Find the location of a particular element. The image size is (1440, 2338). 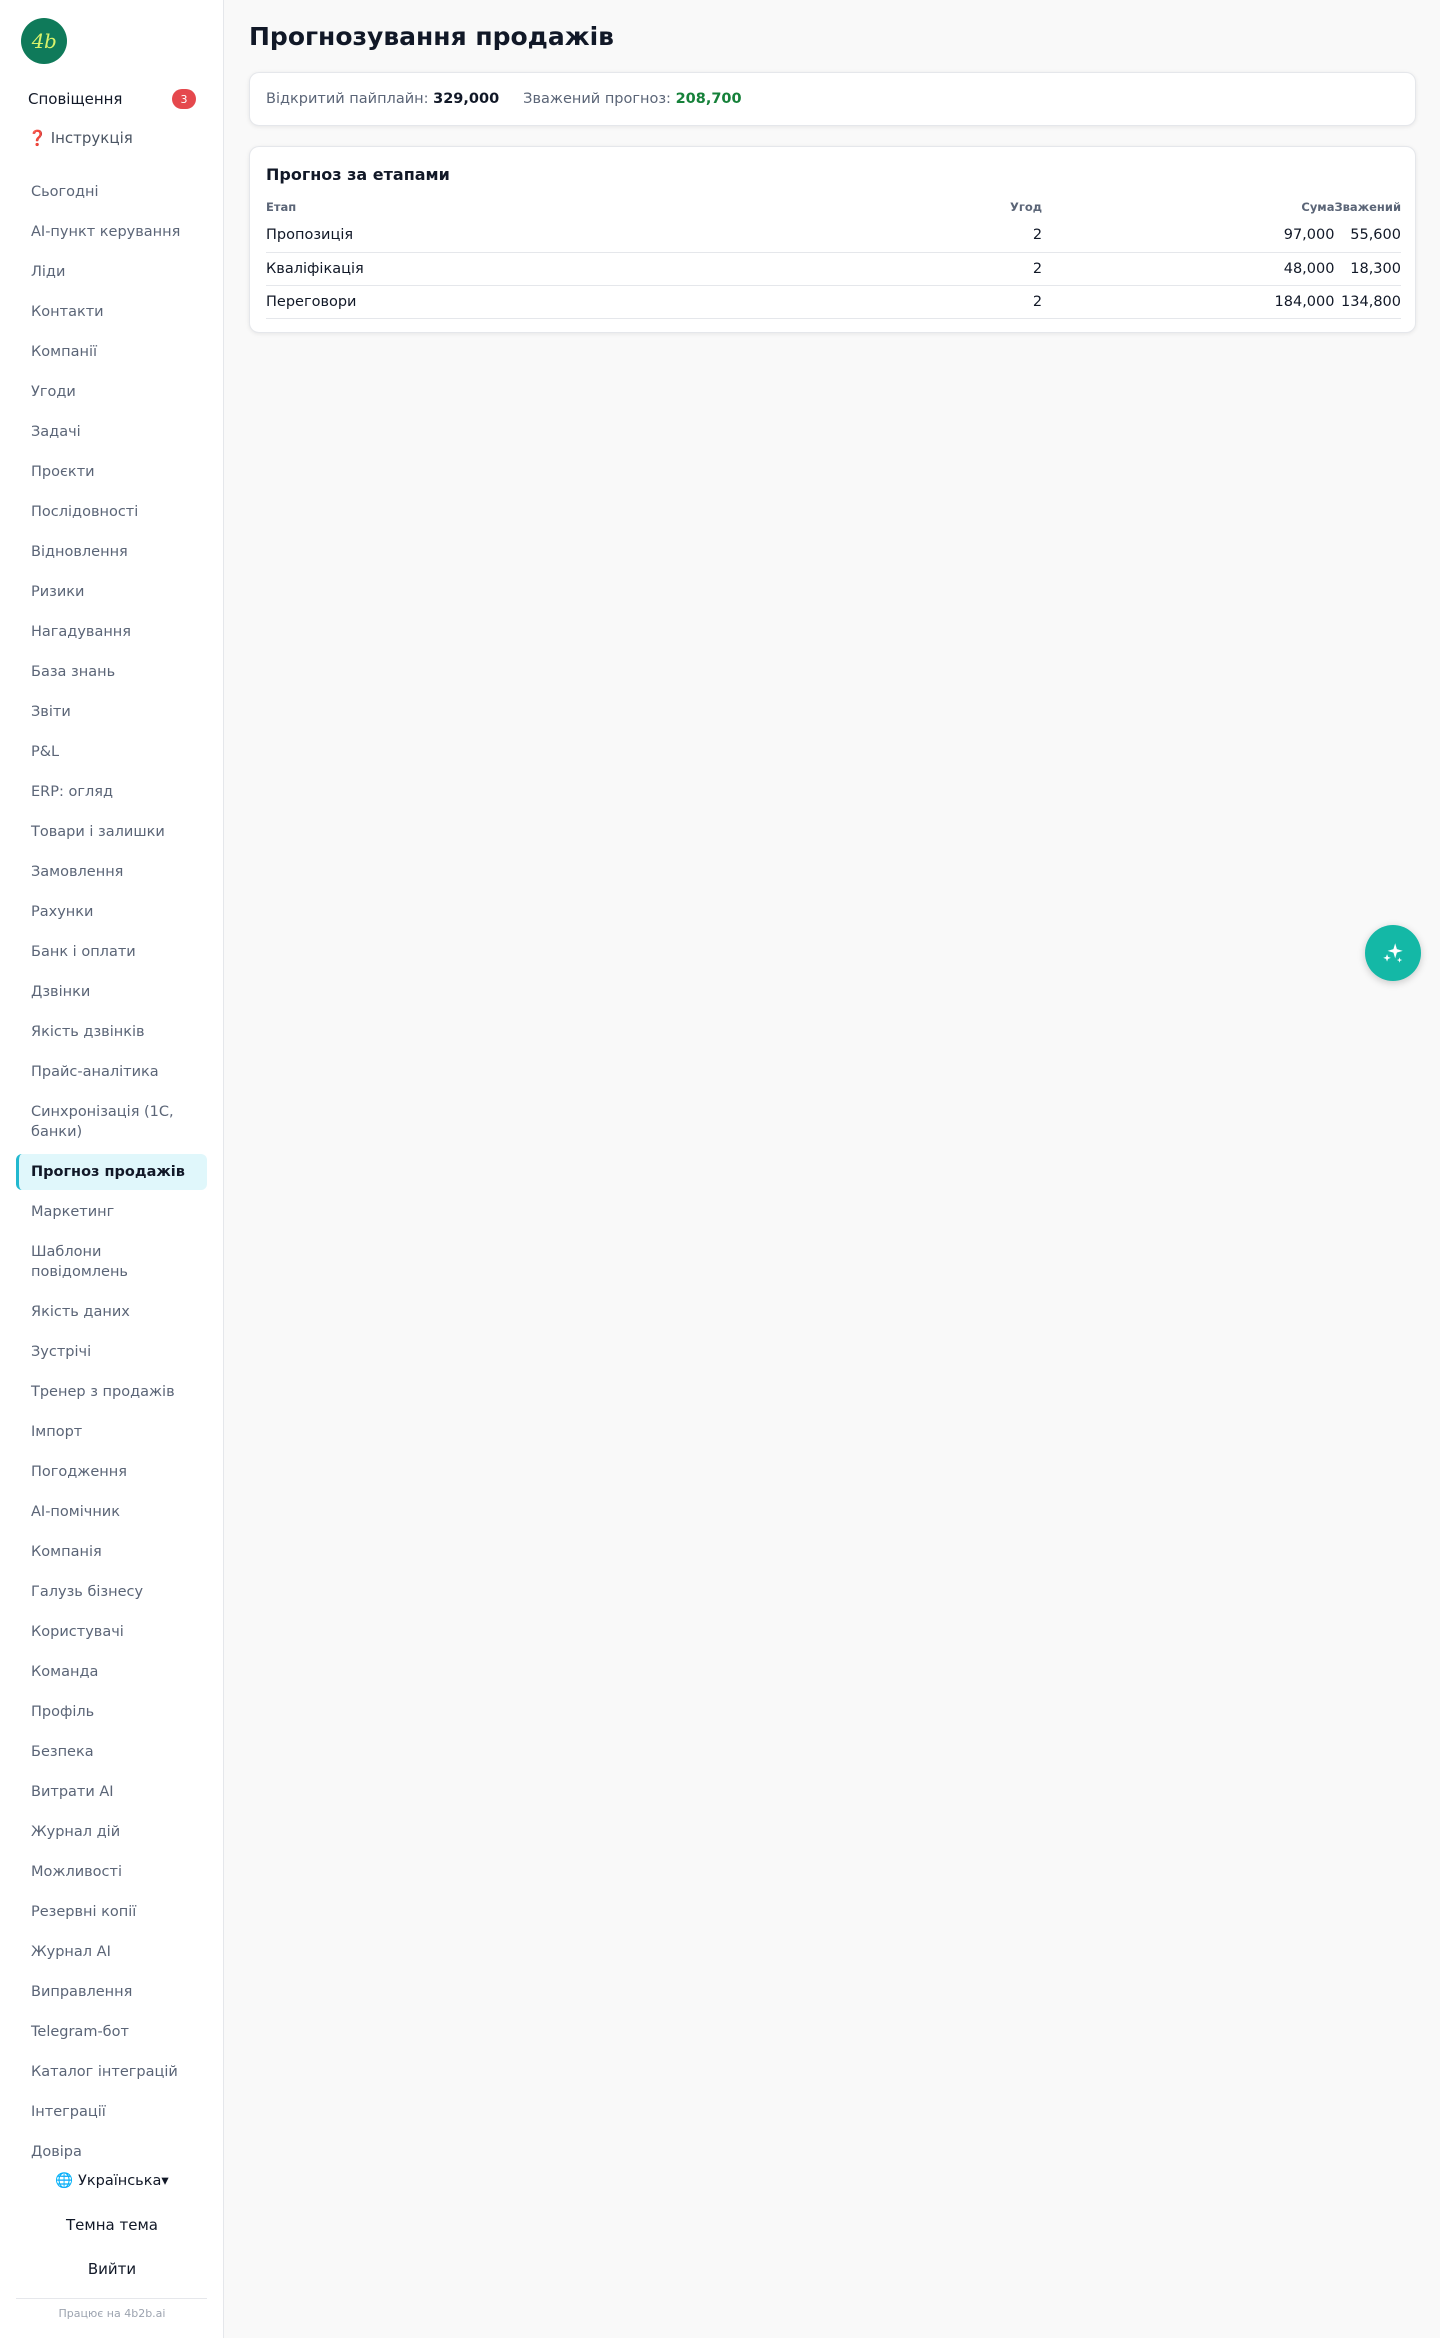

sidebar-item-35: Галузь бізнесу is located at coordinates (111, 1592).